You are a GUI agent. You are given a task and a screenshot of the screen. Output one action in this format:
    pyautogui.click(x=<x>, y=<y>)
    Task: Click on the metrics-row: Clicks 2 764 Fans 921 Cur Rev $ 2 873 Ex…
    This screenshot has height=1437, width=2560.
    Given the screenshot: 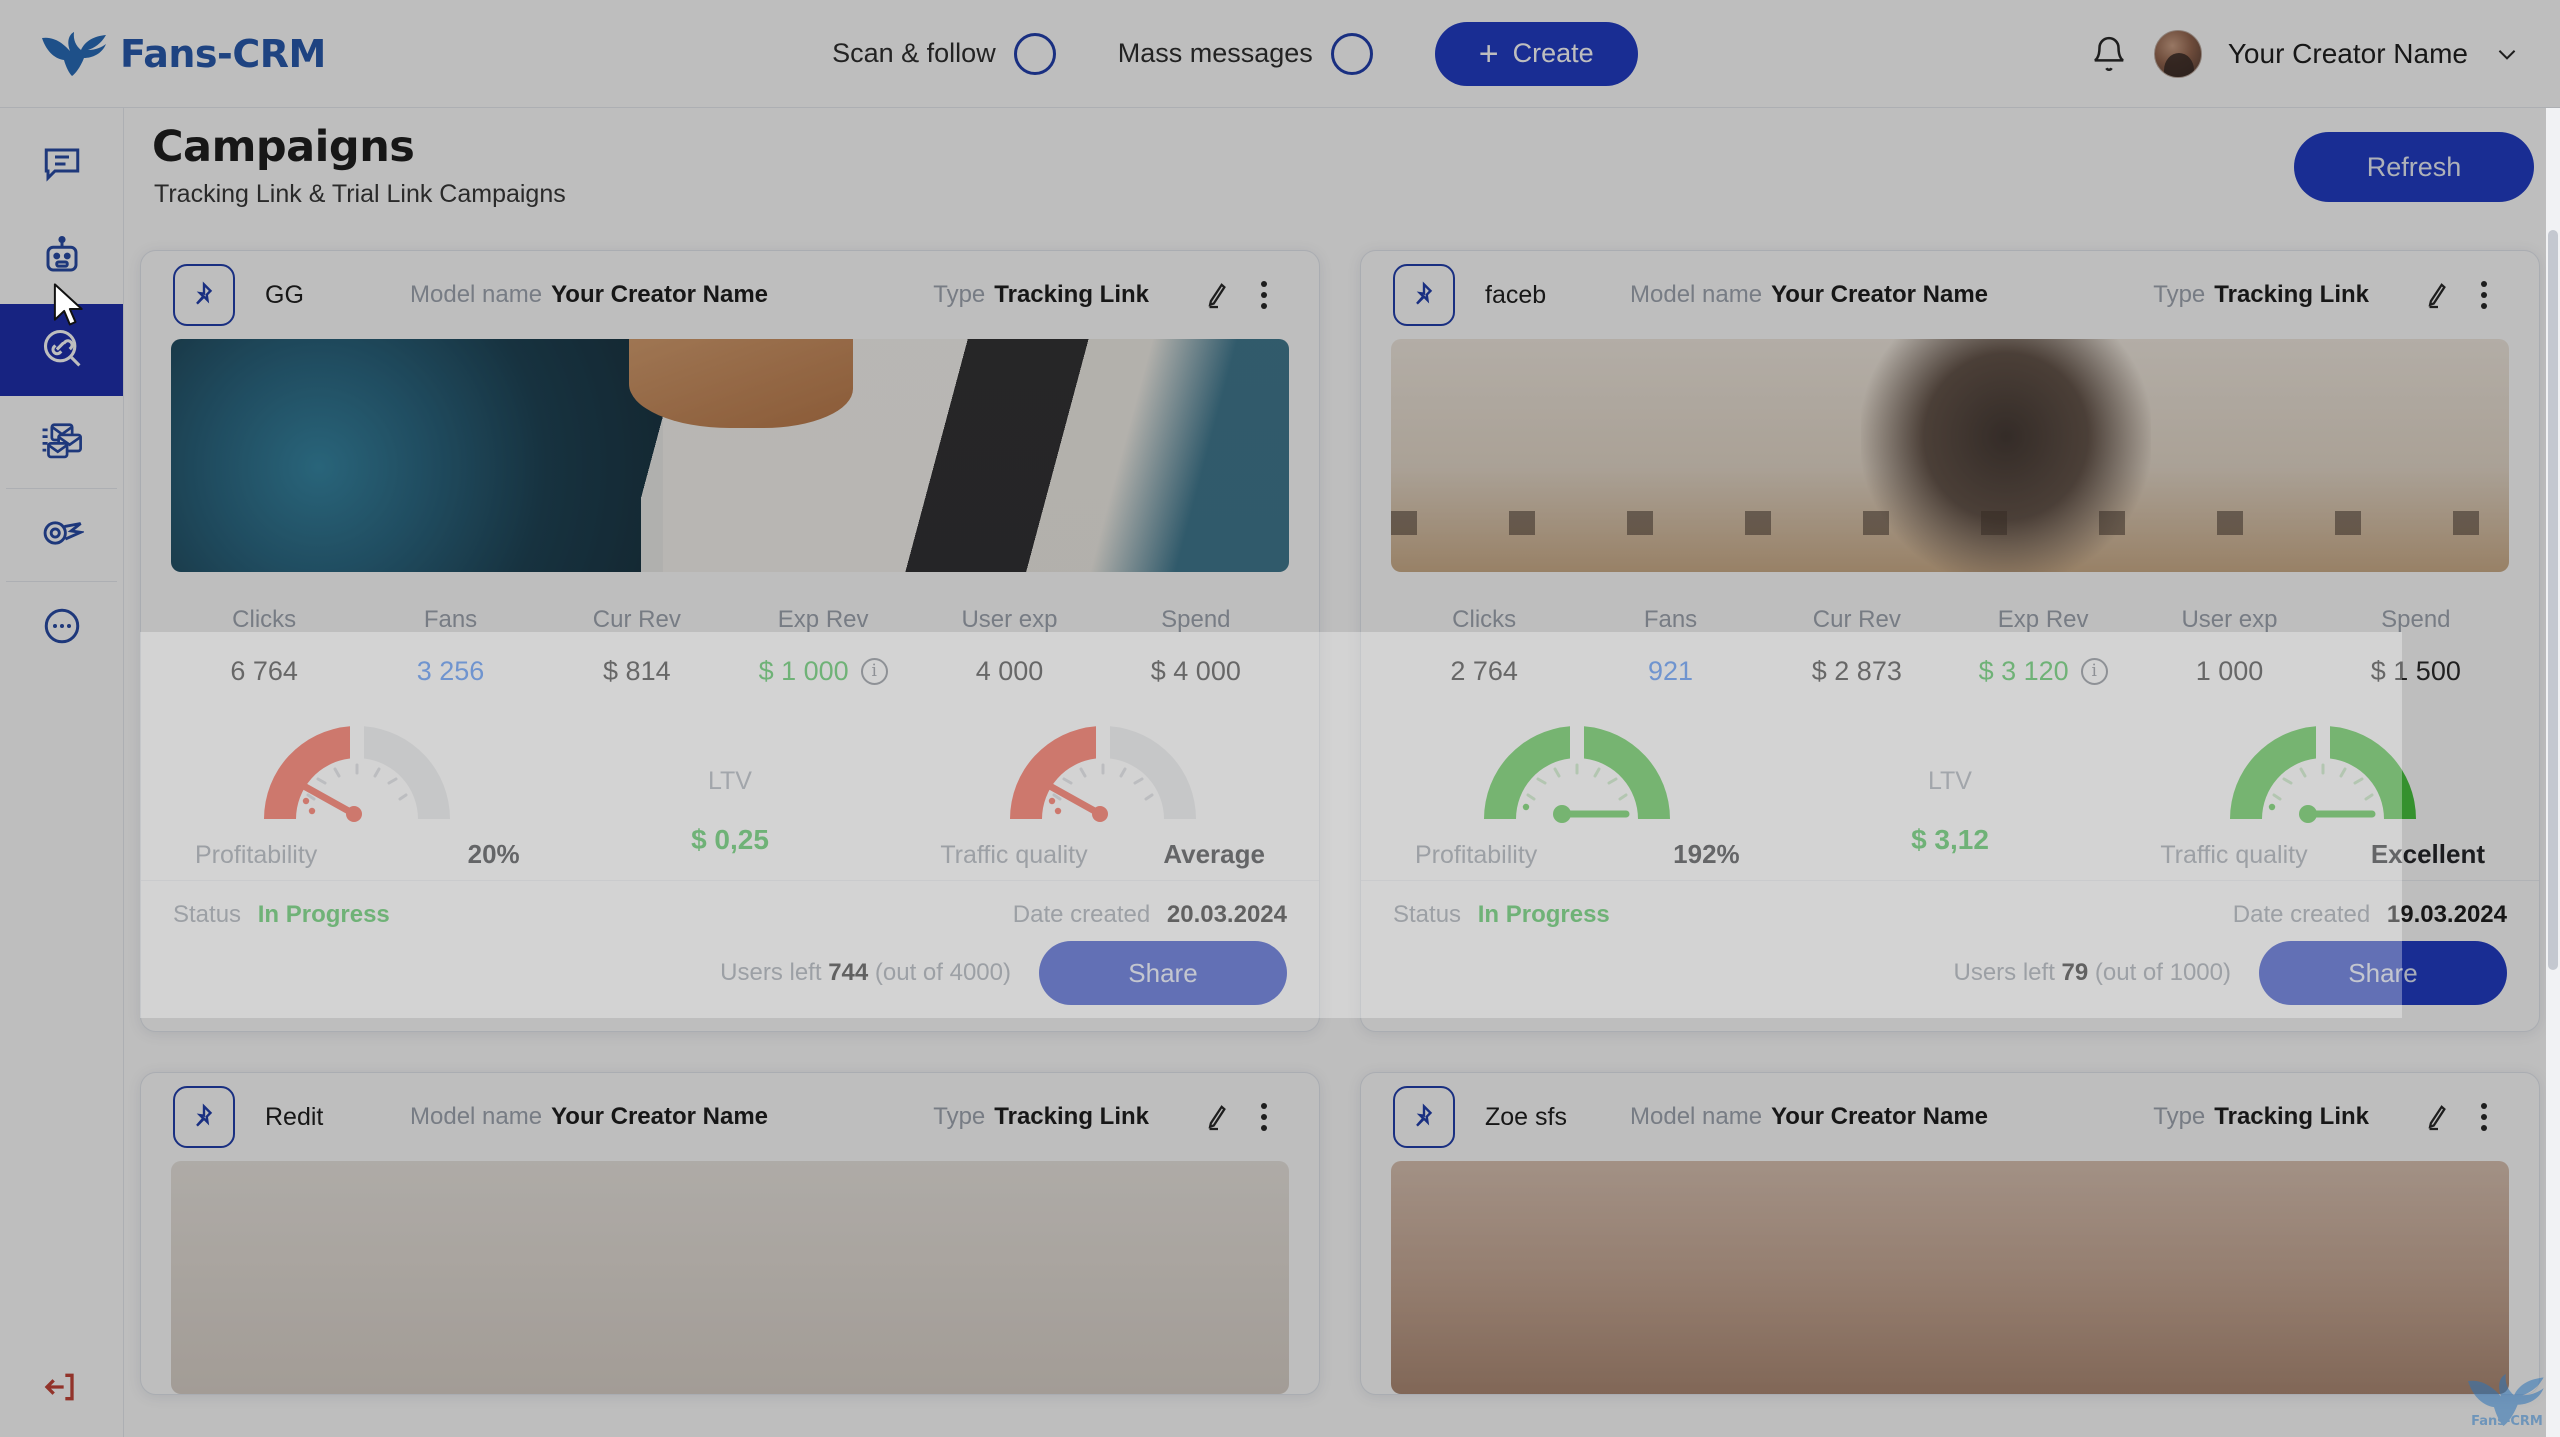 What is the action you would take?
    pyautogui.click(x=1950, y=632)
    